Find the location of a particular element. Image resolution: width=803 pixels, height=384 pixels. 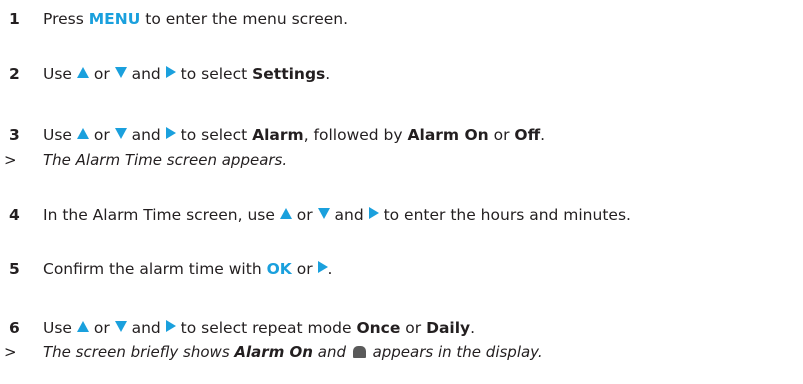

step-number: 1 is located at coordinates (14, 19).